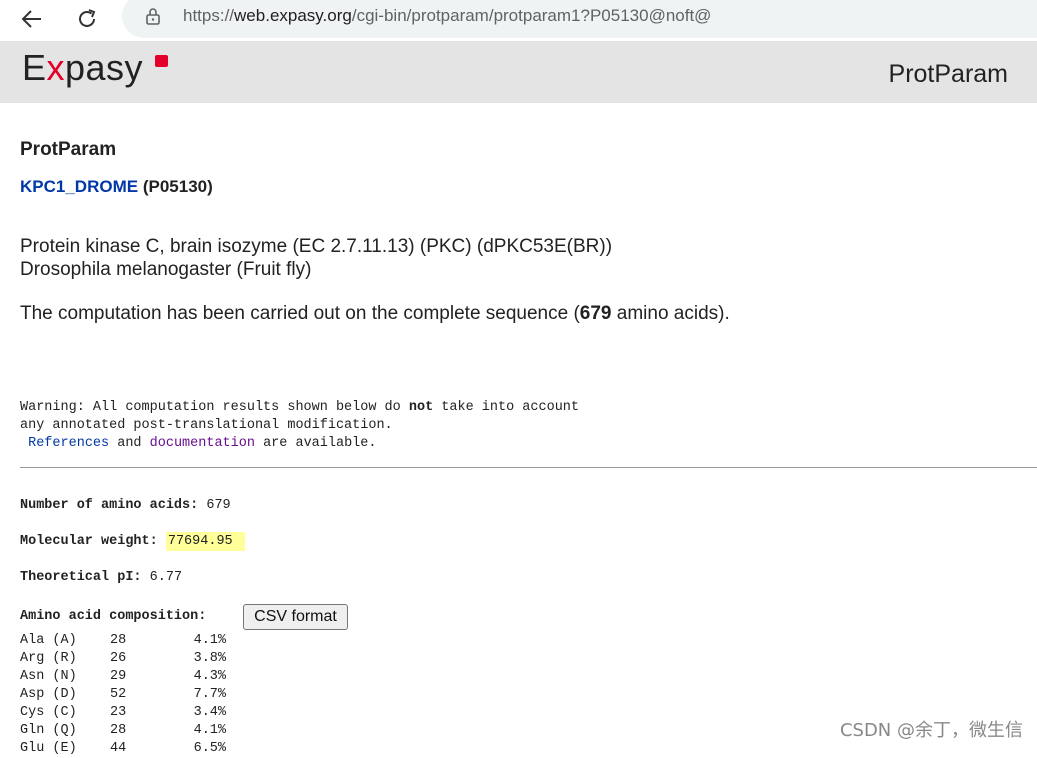 The height and width of the screenshot is (758, 1037). Describe the element at coordinates (68, 149) in the screenshot. I see `page-title: ProtParam` at that location.